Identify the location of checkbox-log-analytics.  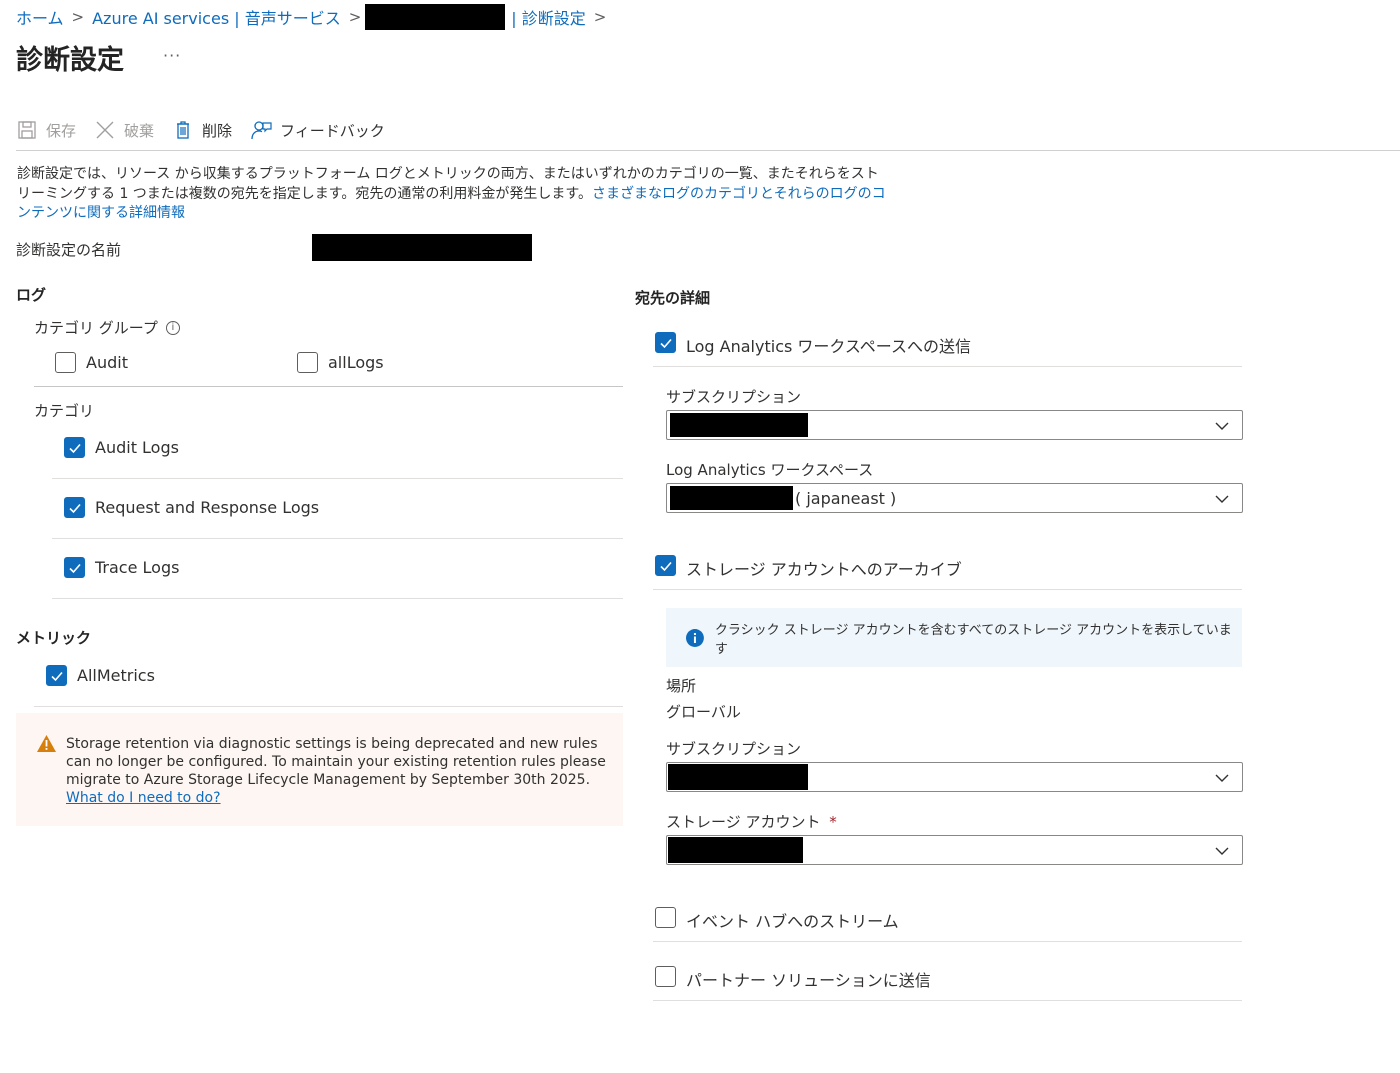
(665, 342).